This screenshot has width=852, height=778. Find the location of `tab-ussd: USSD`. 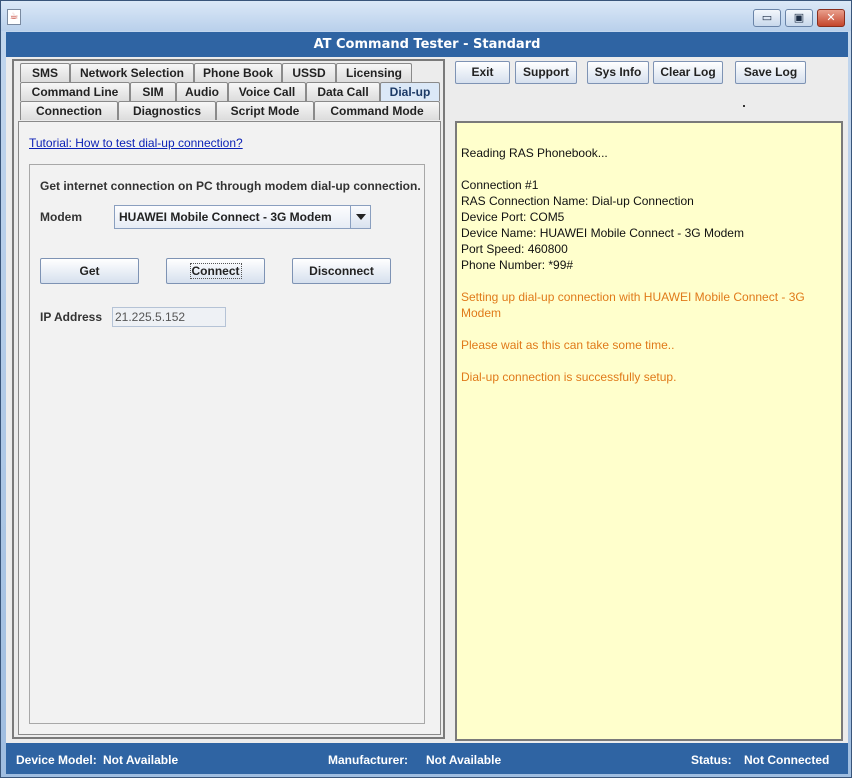

tab-ussd: USSD is located at coordinates (309, 72).